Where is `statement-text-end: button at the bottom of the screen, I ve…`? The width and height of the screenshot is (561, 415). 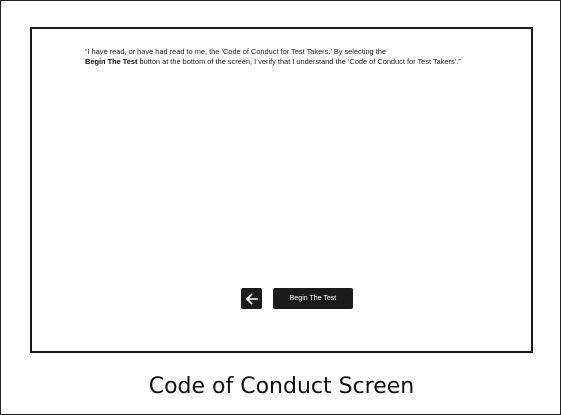
statement-text-end: button at the bottom of the screen, I ve… is located at coordinates (299, 61).